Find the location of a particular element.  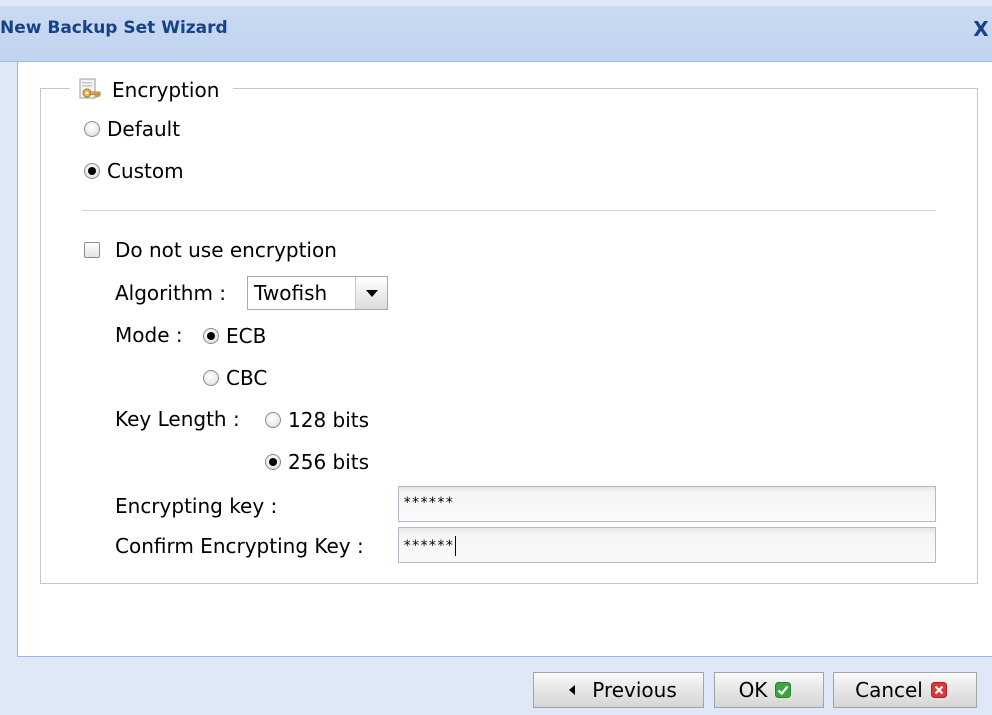

mode-cbc-radio is located at coordinates (211, 378).